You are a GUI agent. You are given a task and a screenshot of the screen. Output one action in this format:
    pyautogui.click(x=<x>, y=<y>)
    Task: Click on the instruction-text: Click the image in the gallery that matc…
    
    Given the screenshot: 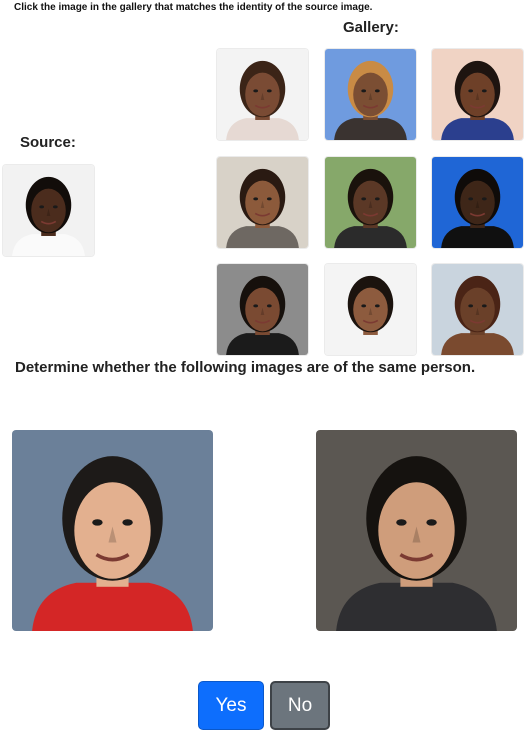 What is the action you would take?
    pyautogui.click(x=193, y=7)
    